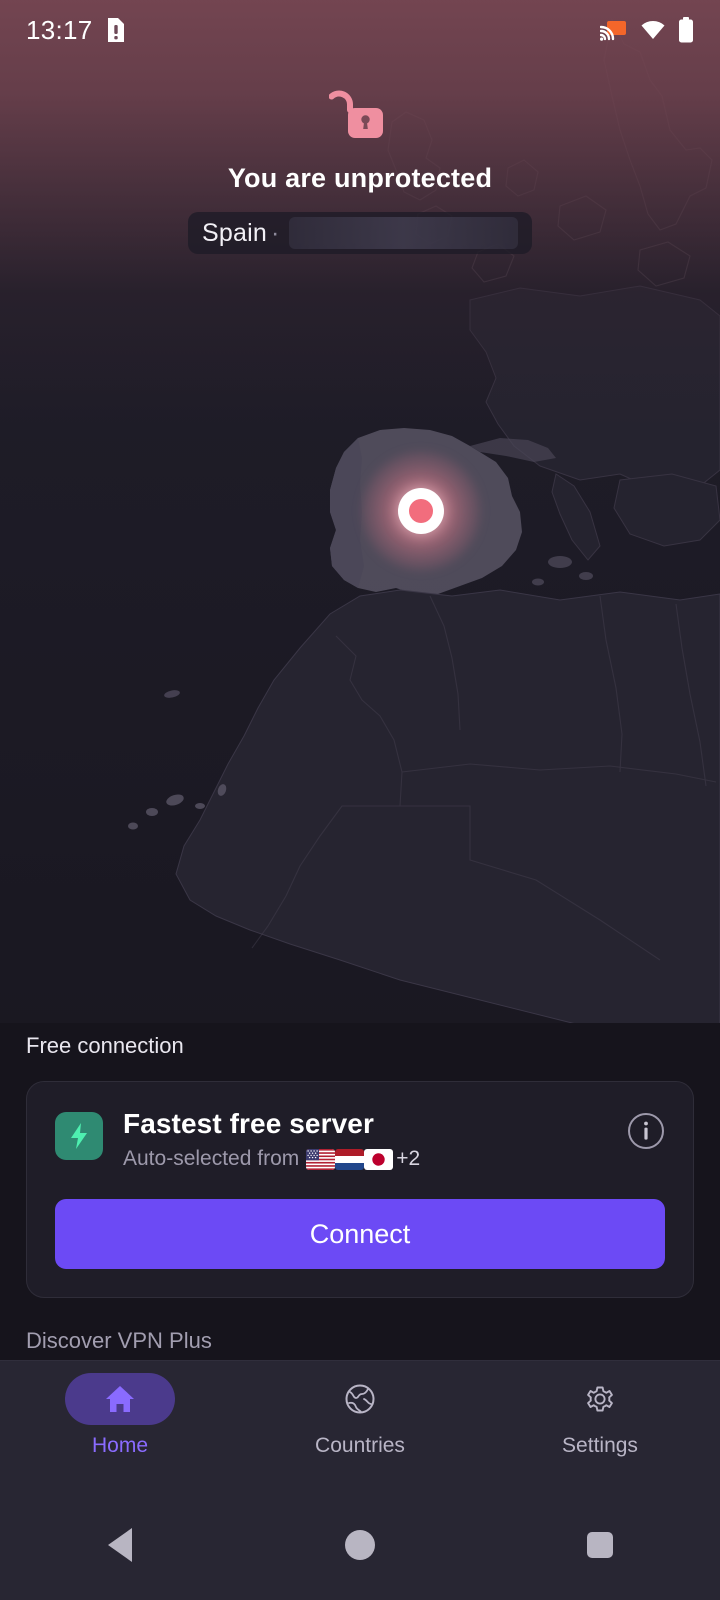  Describe the element at coordinates (686, 30) in the screenshot. I see `battery-icon` at that location.